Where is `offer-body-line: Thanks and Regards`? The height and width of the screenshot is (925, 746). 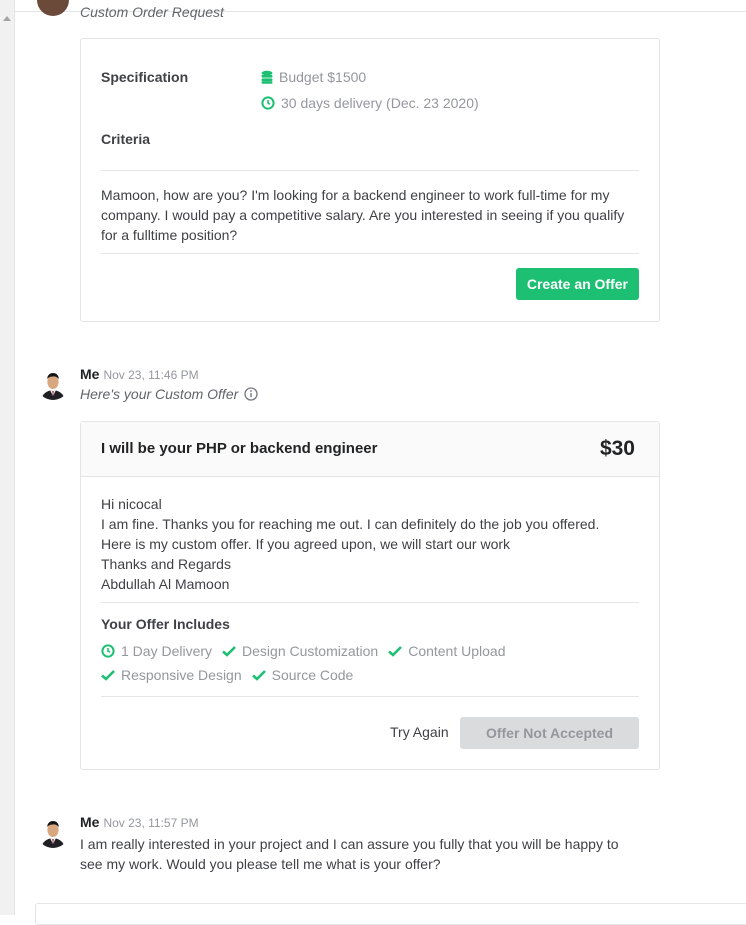
offer-body-line: Thanks and Regards is located at coordinates (166, 564).